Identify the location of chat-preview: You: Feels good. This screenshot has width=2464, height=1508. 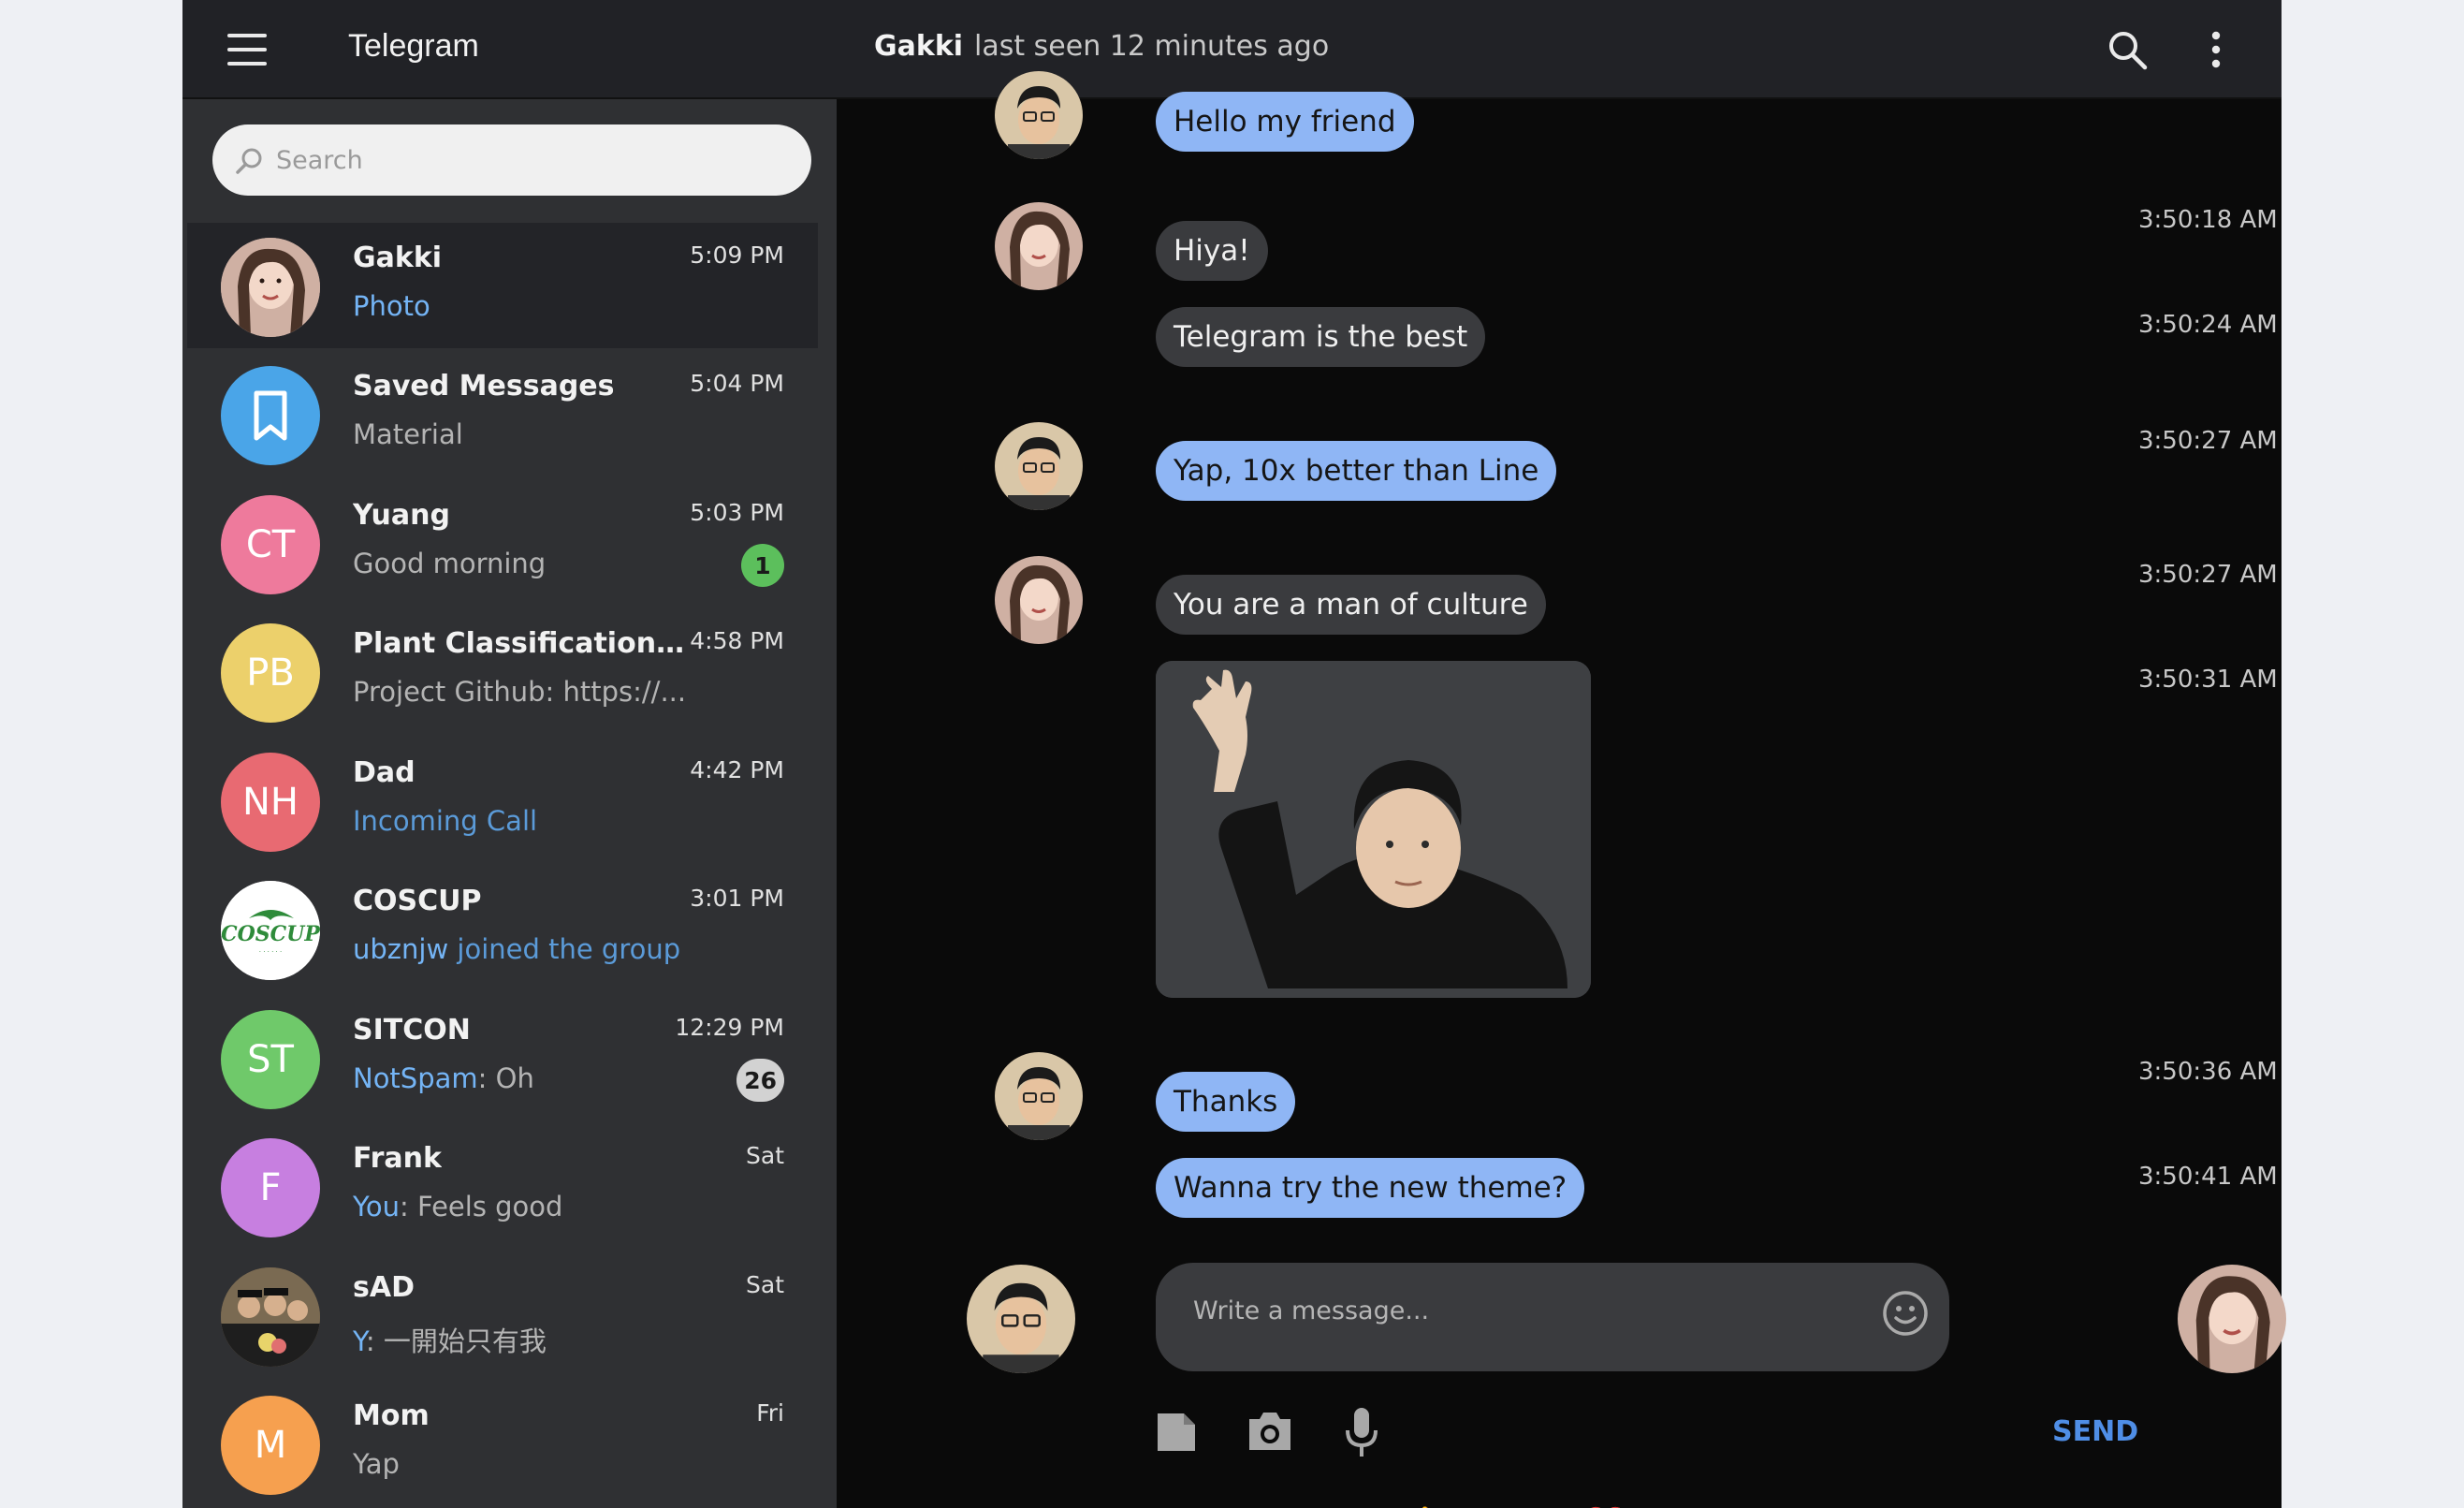
(458, 1207).